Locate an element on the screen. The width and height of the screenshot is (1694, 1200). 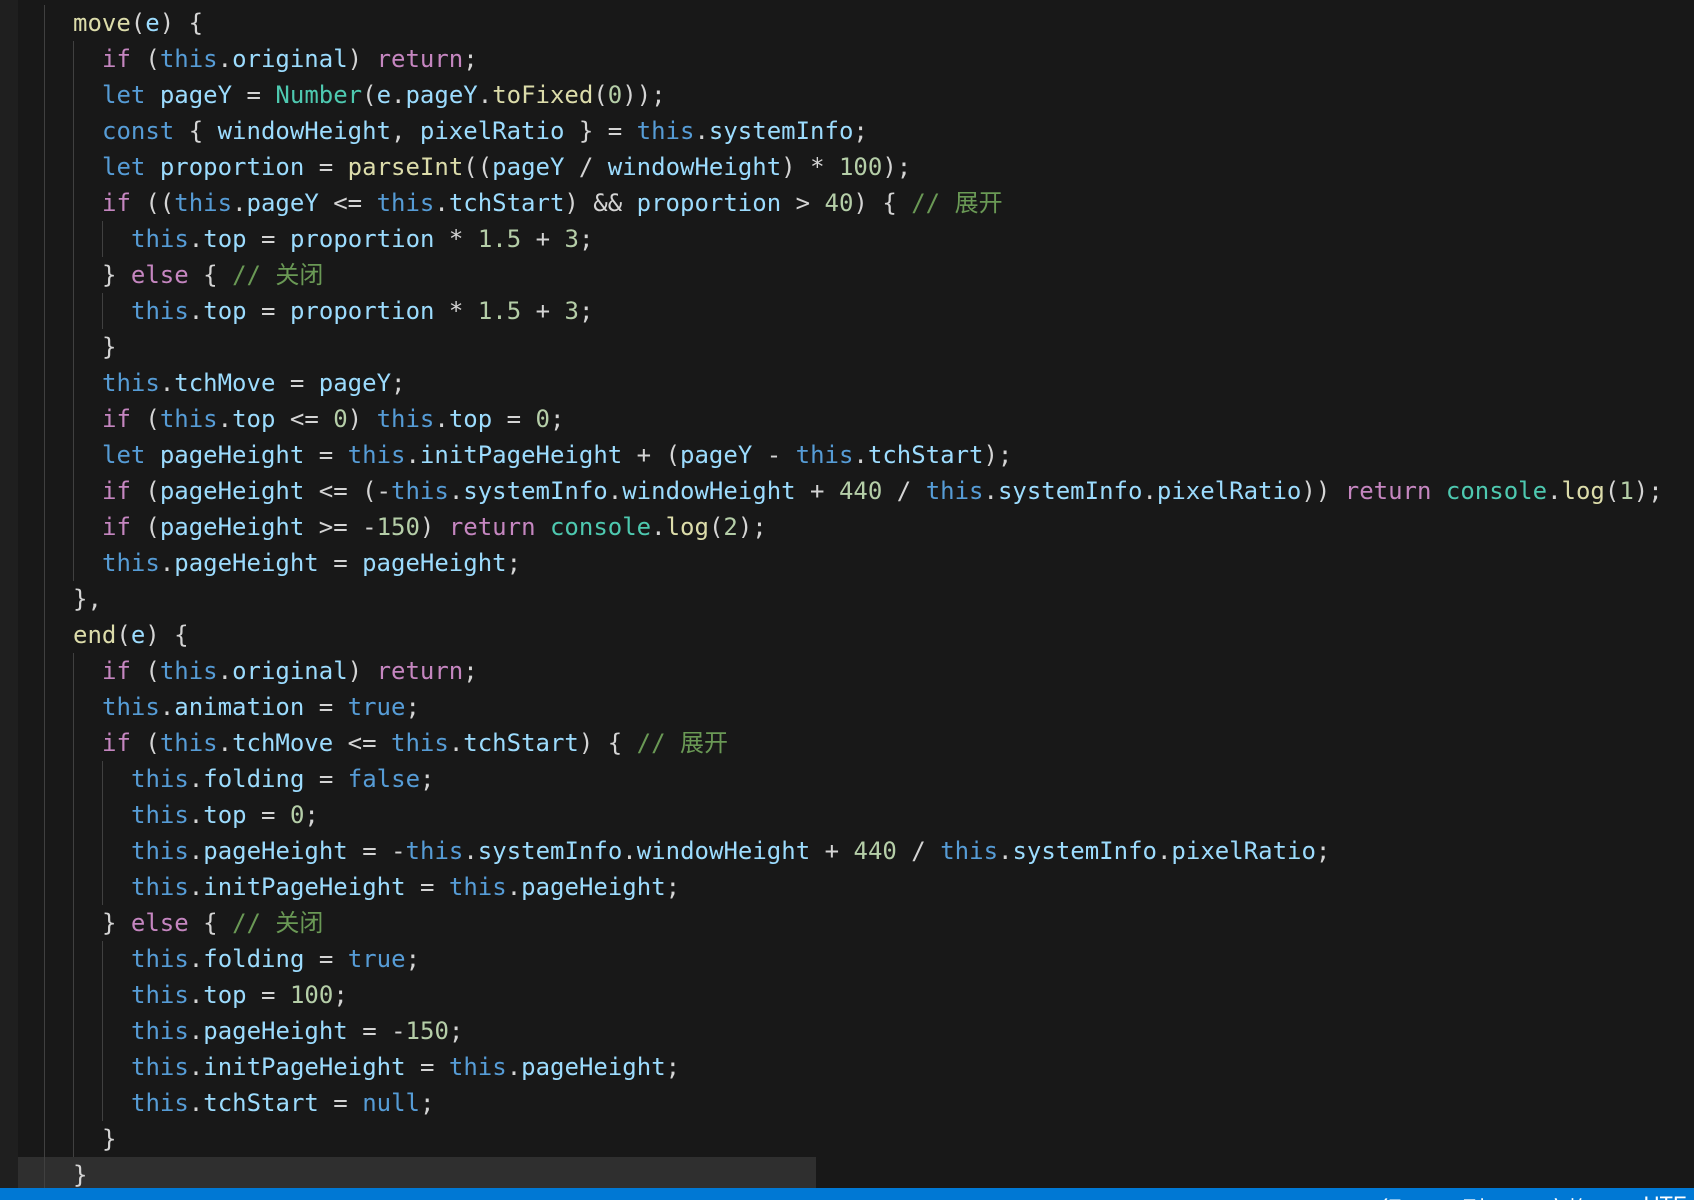
code-line: this.pageHeight = -150; is located at coordinates (847, 1031).